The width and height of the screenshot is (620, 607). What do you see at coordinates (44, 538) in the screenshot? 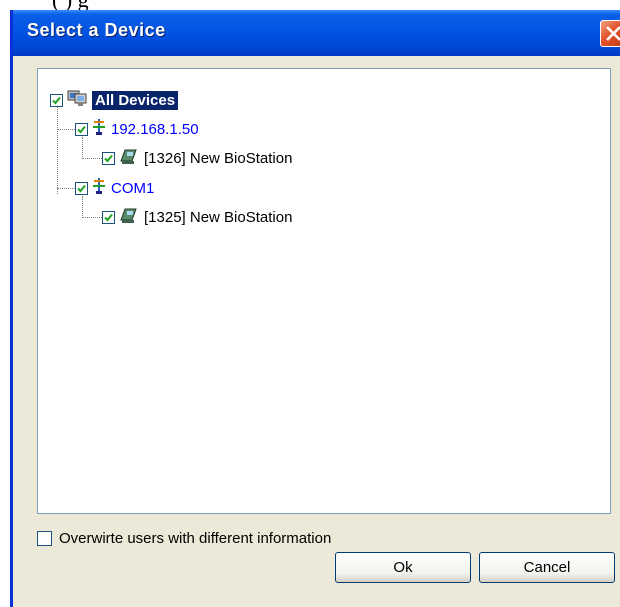
I see `overwrite-checkbox` at bounding box center [44, 538].